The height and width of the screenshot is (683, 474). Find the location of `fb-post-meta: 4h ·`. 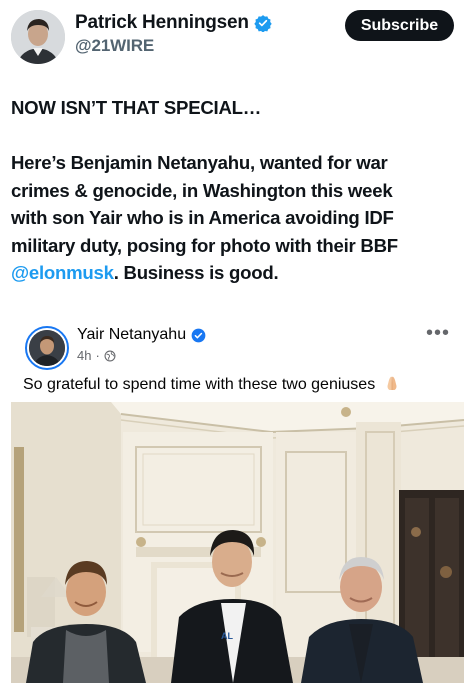

fb-post-meta: 4h · is located at coordinates (96, 355).